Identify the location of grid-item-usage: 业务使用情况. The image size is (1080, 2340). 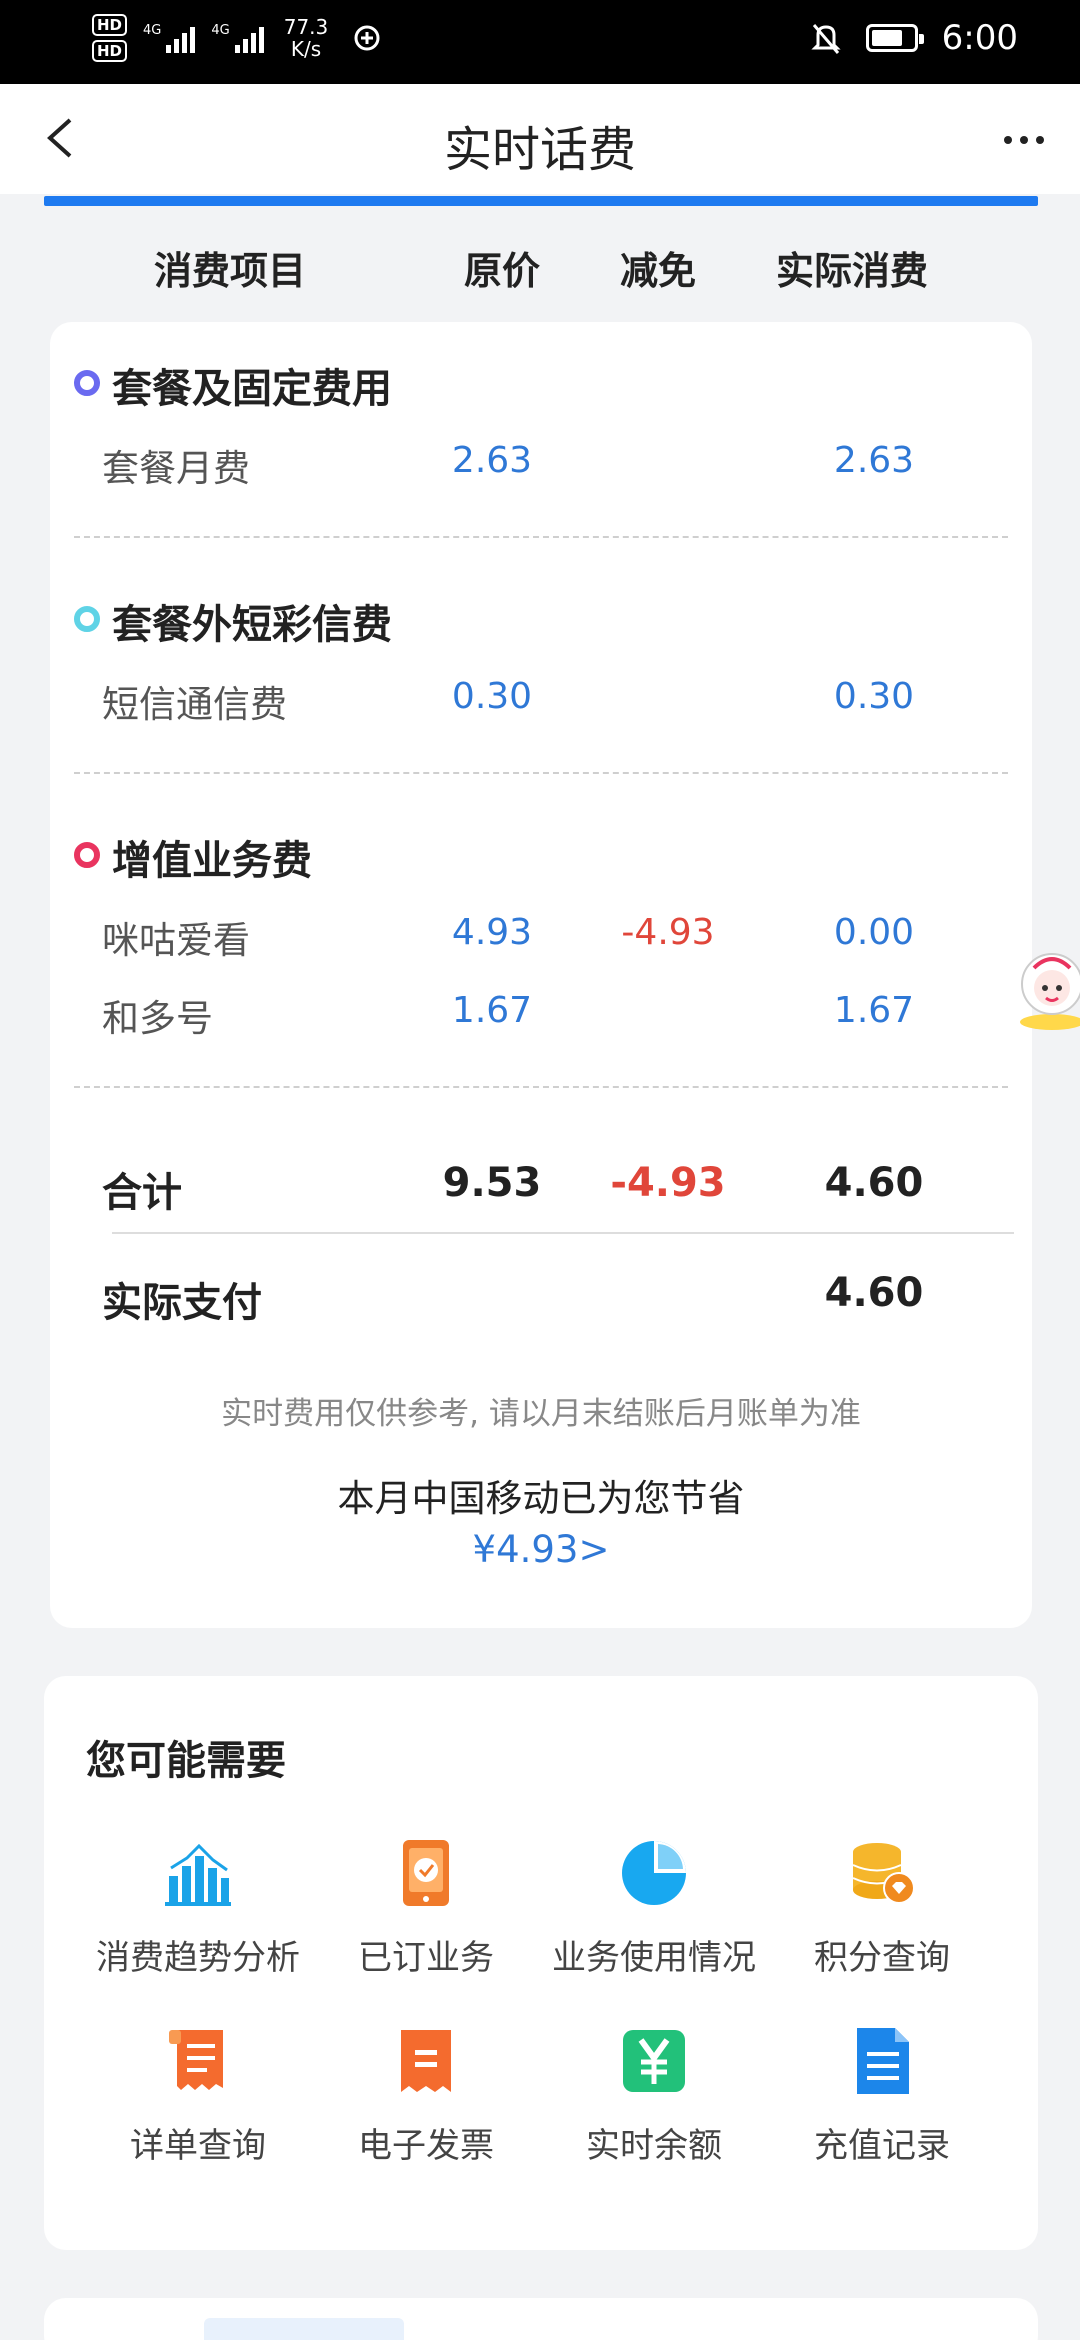
(654, 1908).